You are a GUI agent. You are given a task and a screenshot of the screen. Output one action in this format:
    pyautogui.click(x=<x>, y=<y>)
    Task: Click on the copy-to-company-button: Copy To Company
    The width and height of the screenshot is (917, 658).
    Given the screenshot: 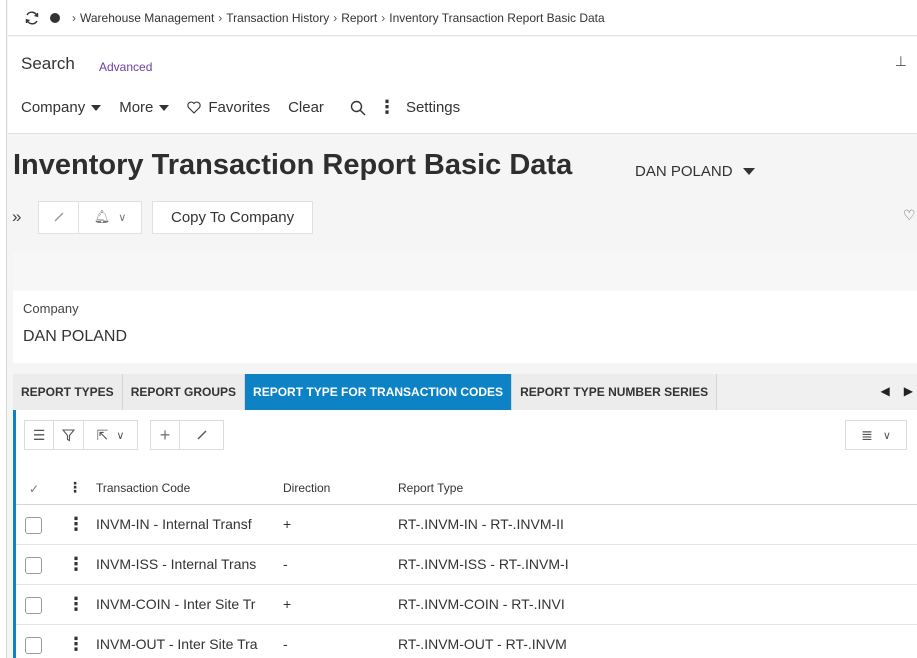 What is the action you would take?
    pyautogui.click(x=233, y=217)
    